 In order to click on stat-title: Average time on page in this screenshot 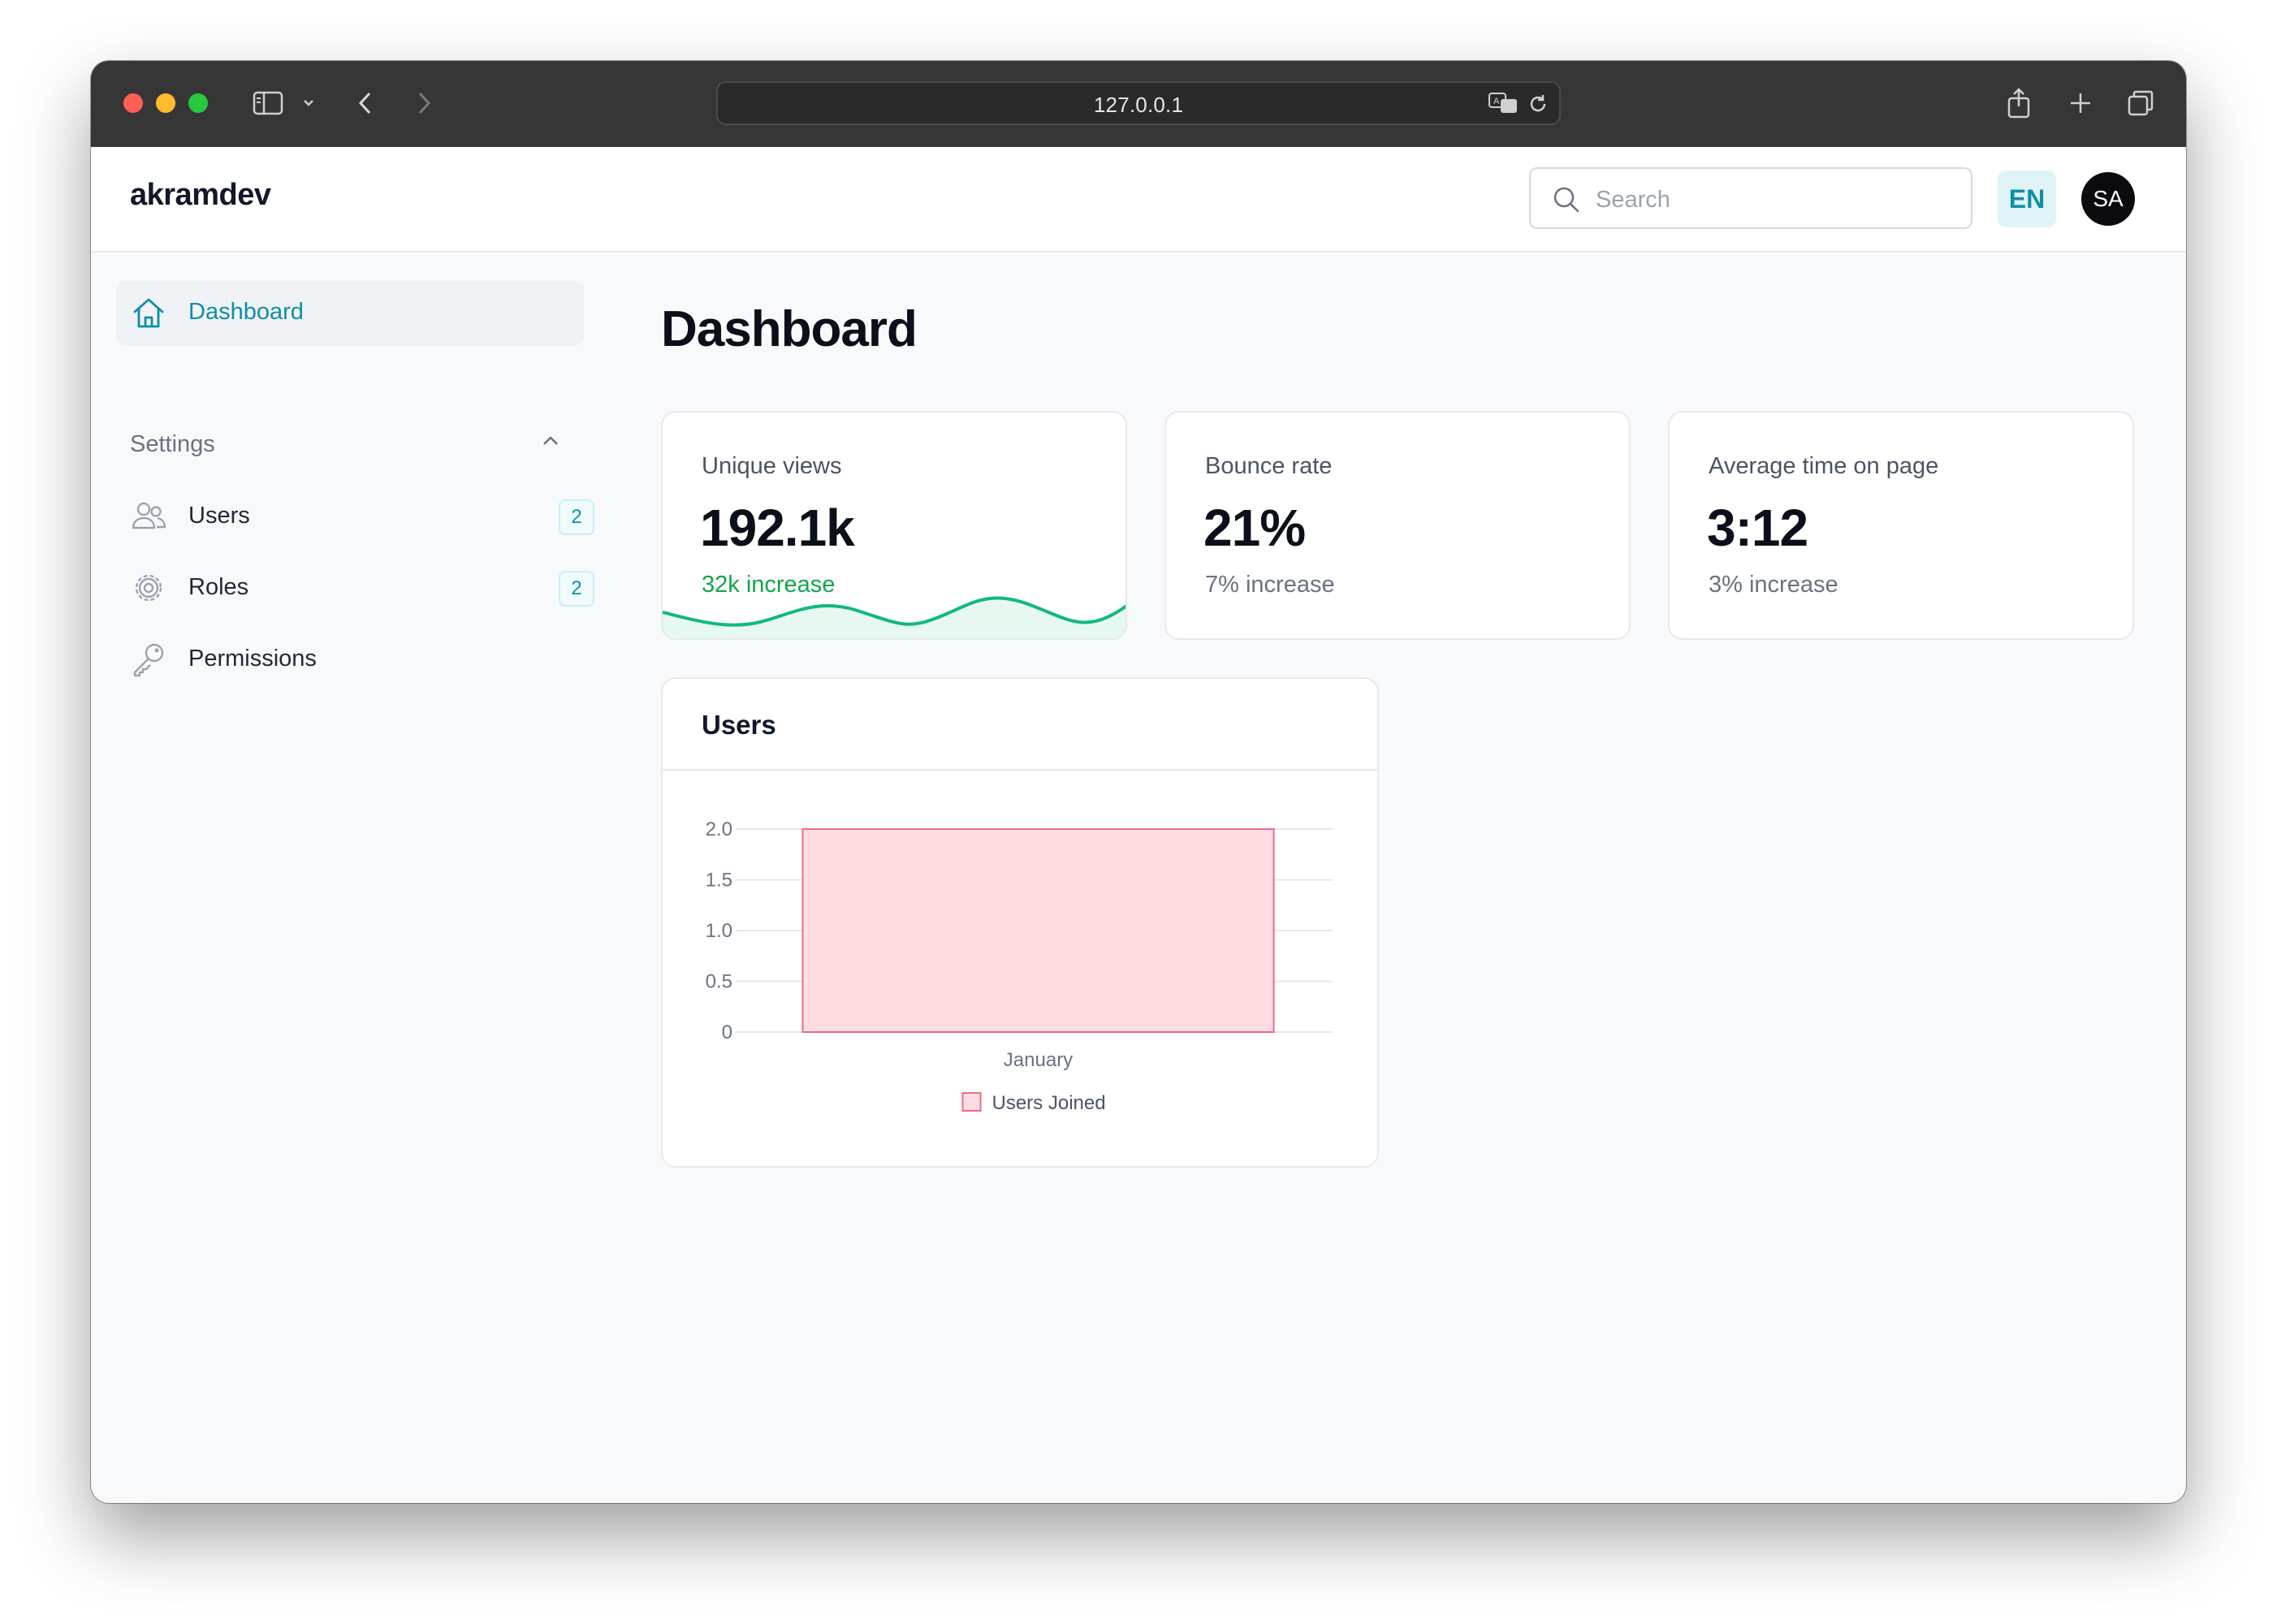, I will do `click(1824, 466)`.